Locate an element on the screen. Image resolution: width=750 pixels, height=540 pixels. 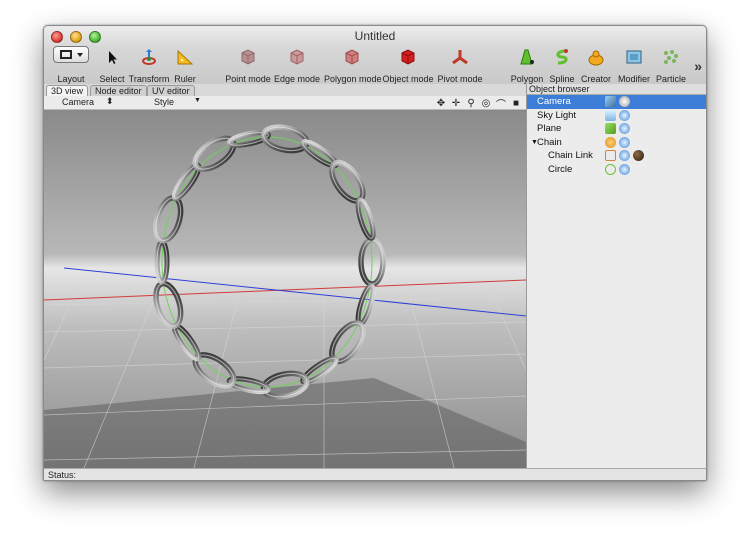
pan-view-icon: ✛ is located at coordinates (456, 103).